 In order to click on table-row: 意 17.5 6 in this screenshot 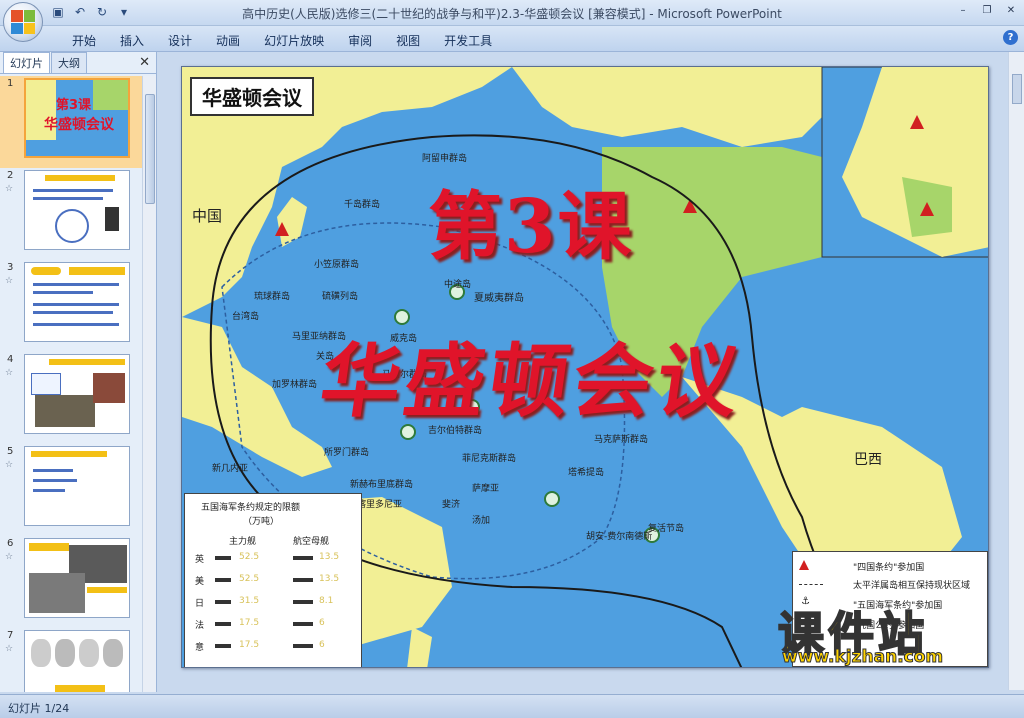, I will do `click(260, 646)`.